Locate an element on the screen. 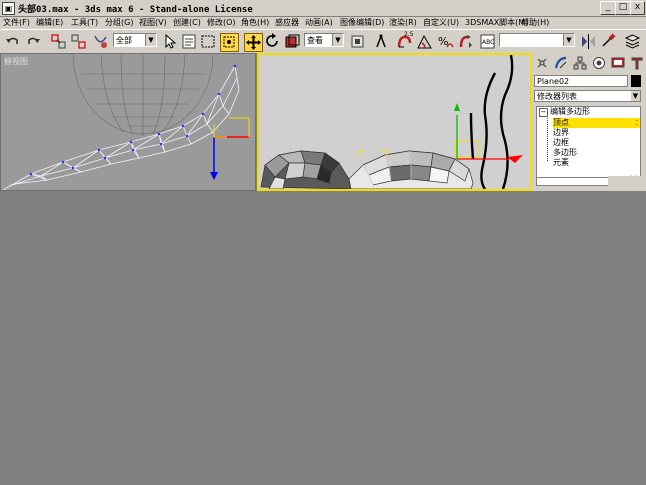 This screenshot has height=485, width=646. menu-edit: 编辑(E) is located at coordinates (49, 22).